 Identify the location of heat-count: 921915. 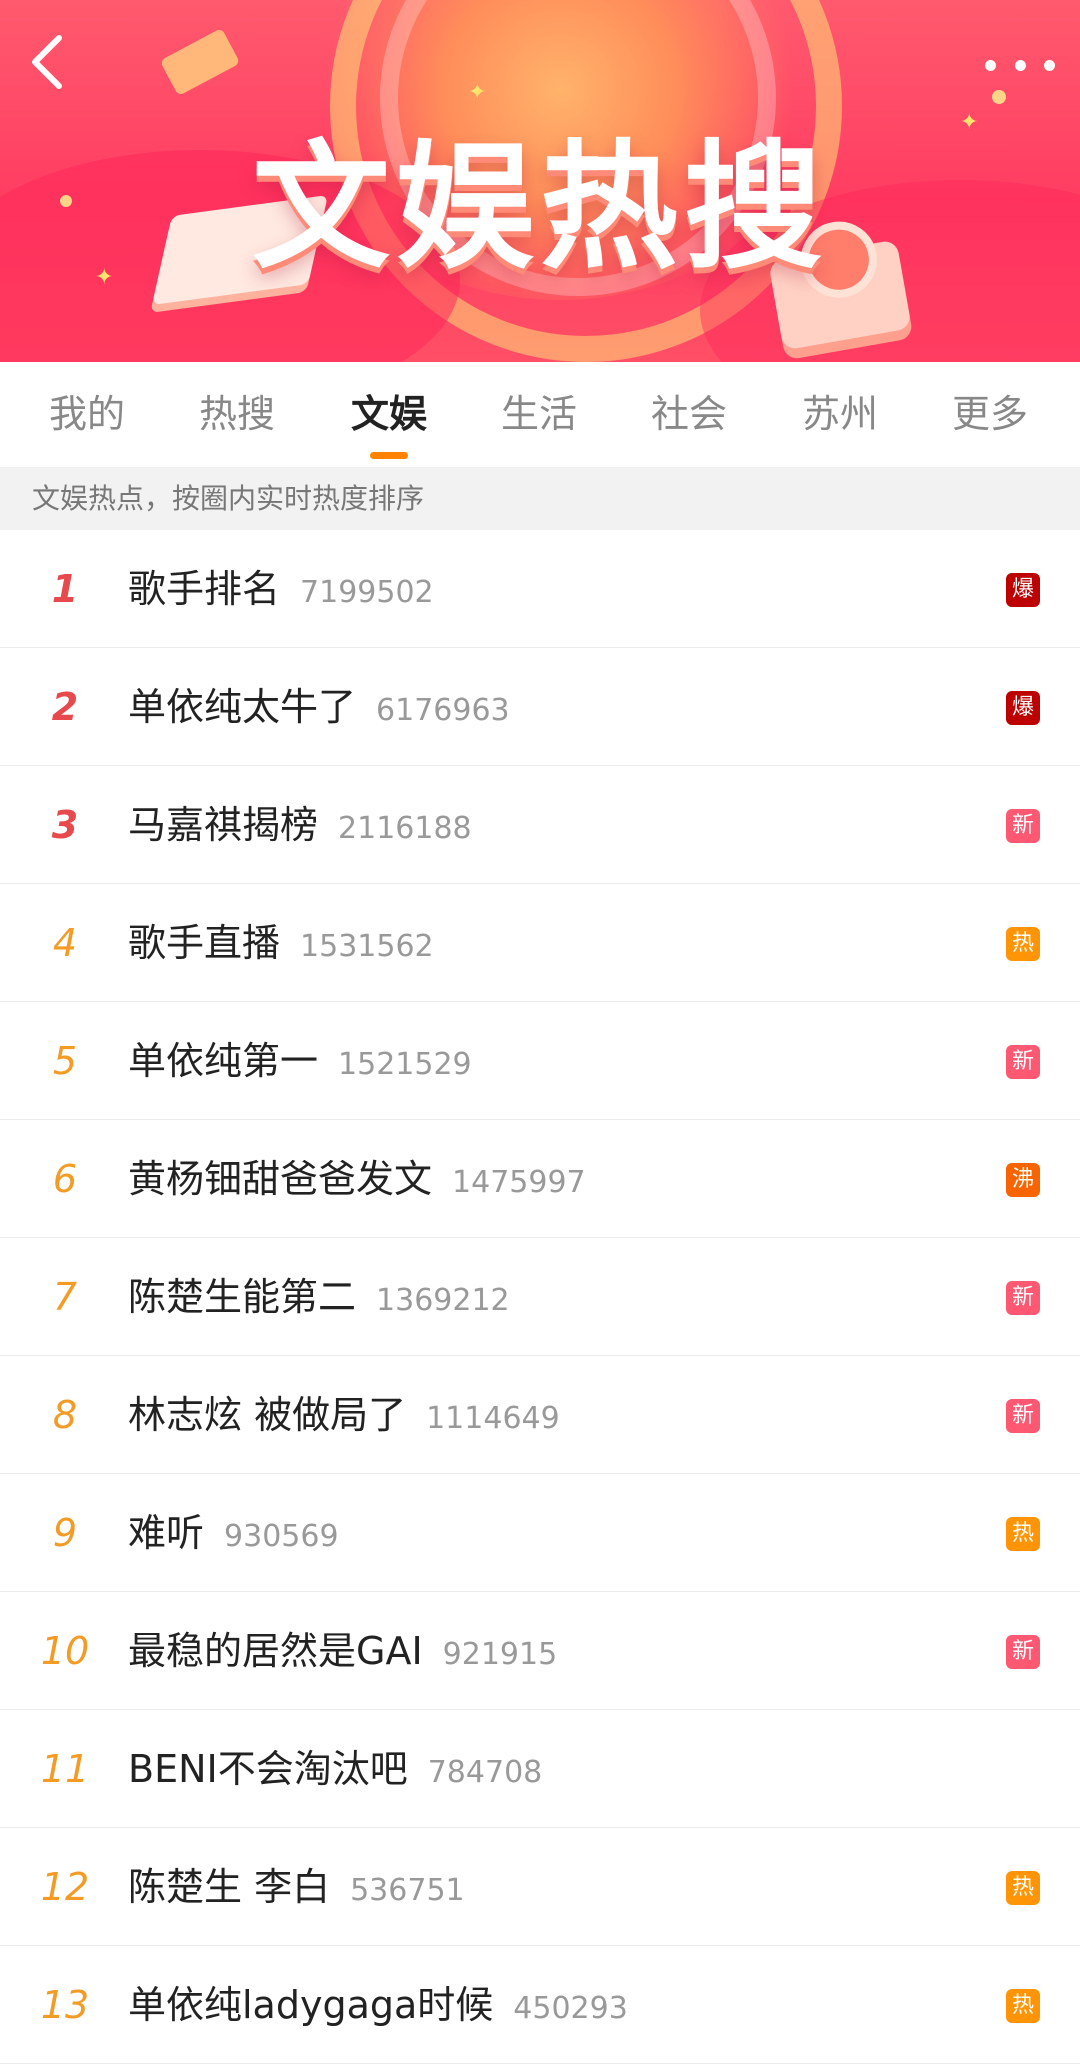
(500, 1654).